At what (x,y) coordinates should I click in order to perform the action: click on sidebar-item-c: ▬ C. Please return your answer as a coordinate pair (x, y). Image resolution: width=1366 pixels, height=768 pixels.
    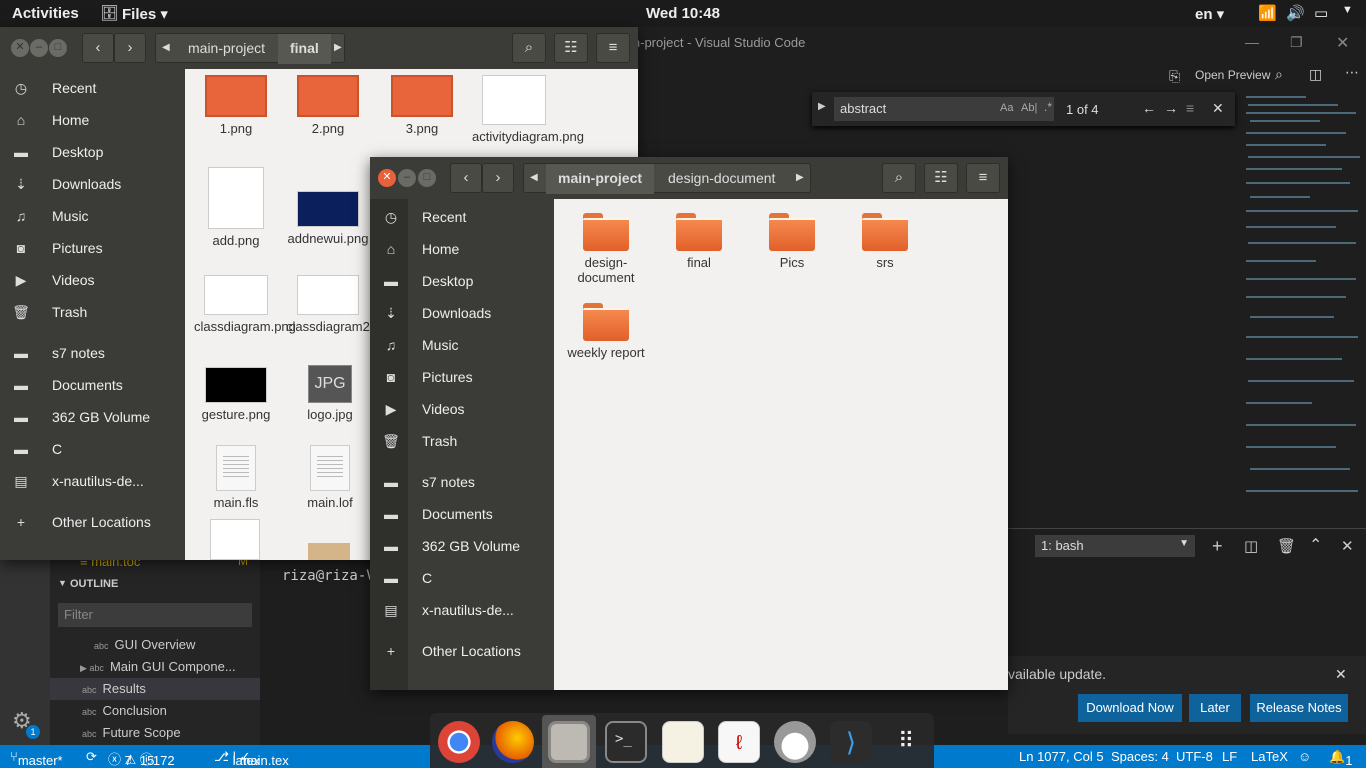
    Looking at the image, I should click on (462, 579).